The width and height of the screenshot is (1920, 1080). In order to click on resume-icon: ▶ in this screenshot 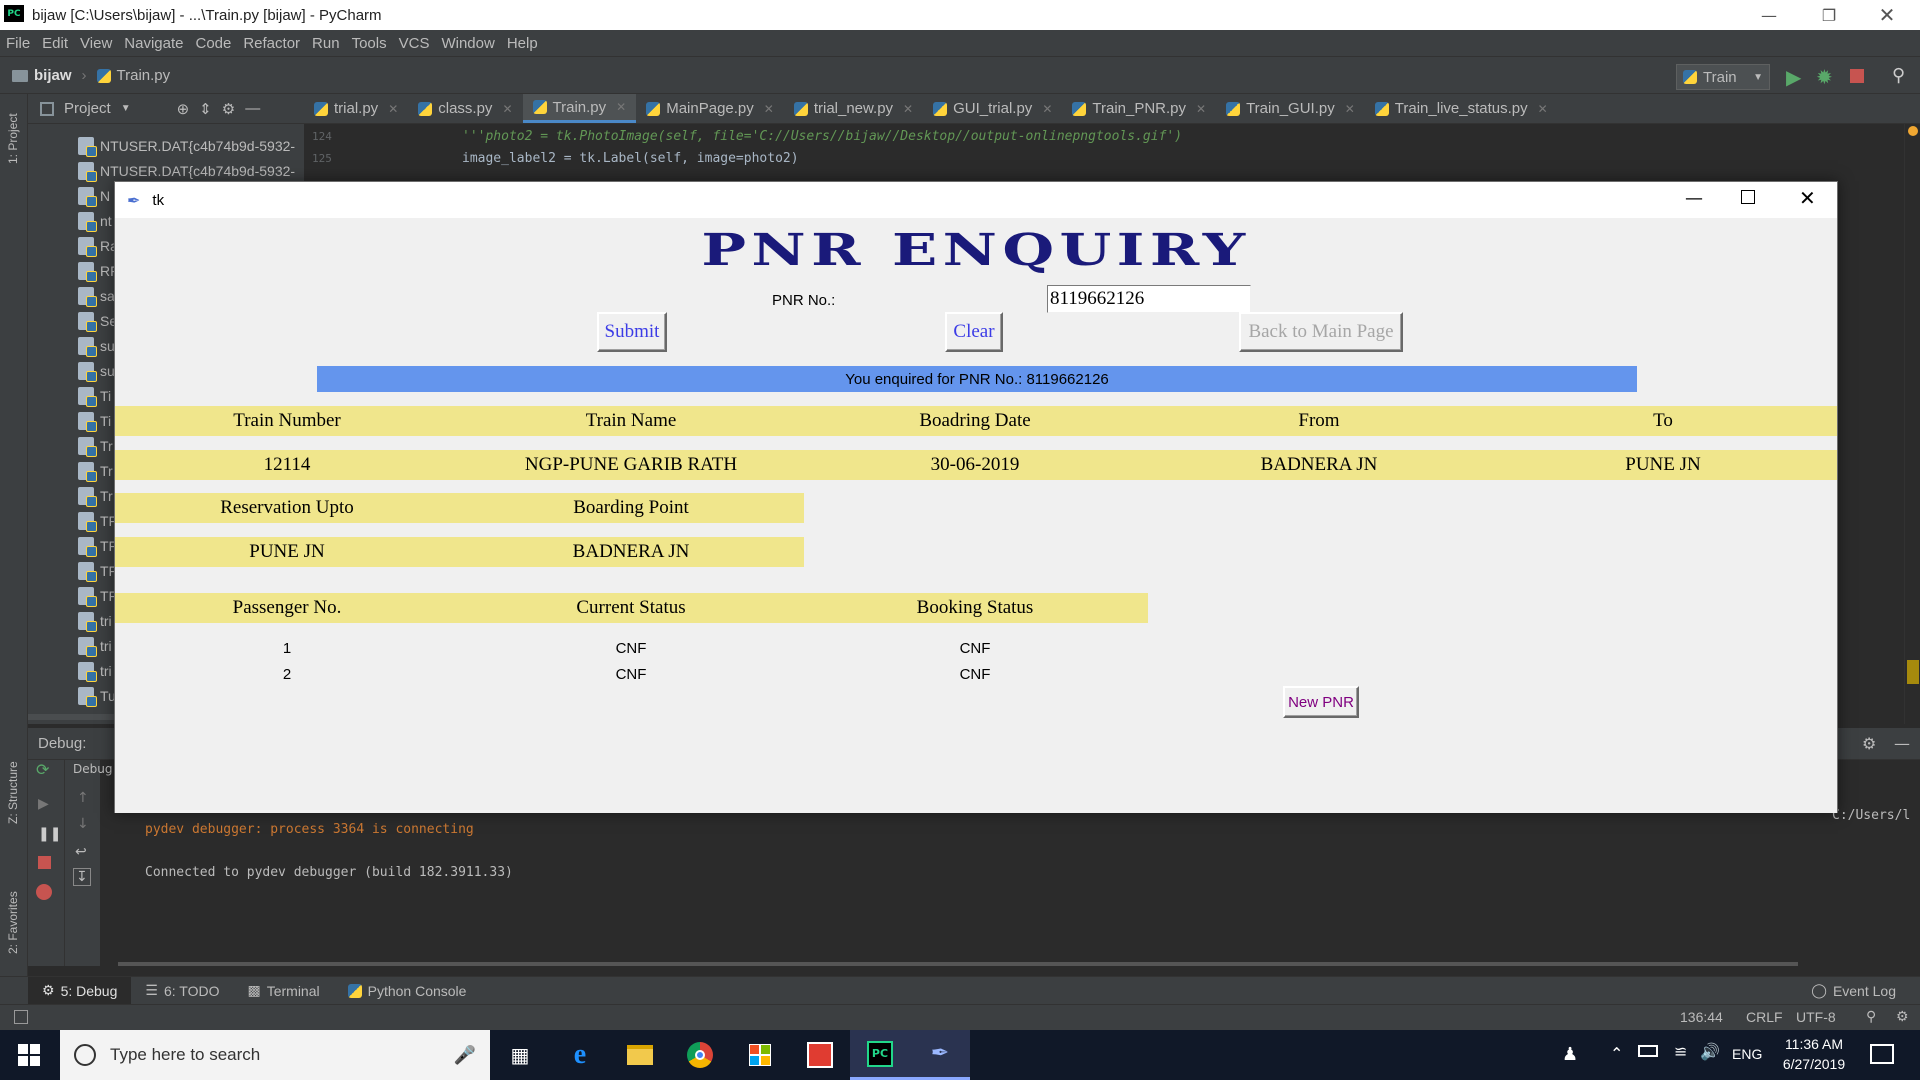, I will do `click(43, 804)`.